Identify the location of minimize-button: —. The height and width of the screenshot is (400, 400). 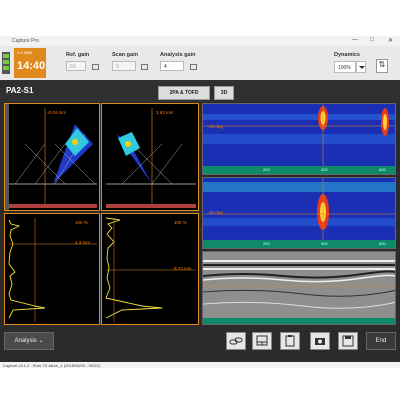
(355, 40).